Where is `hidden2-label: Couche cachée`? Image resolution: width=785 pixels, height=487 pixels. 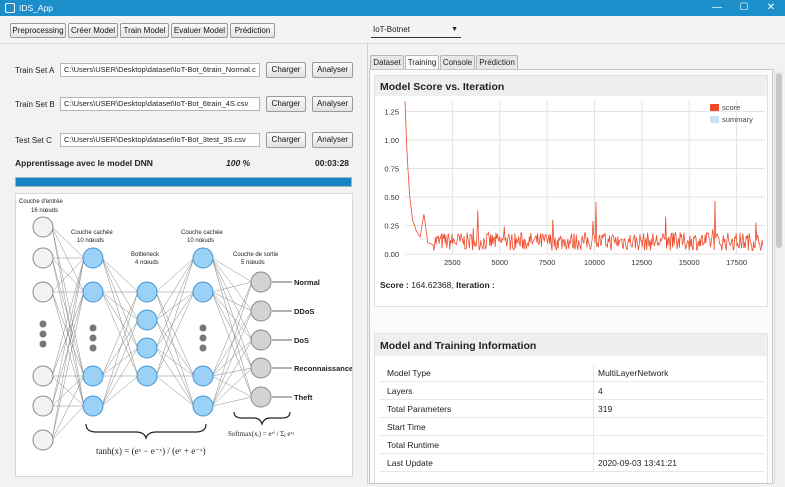
hidden2-label: Couche cachée is located at coordinates (202, 233).